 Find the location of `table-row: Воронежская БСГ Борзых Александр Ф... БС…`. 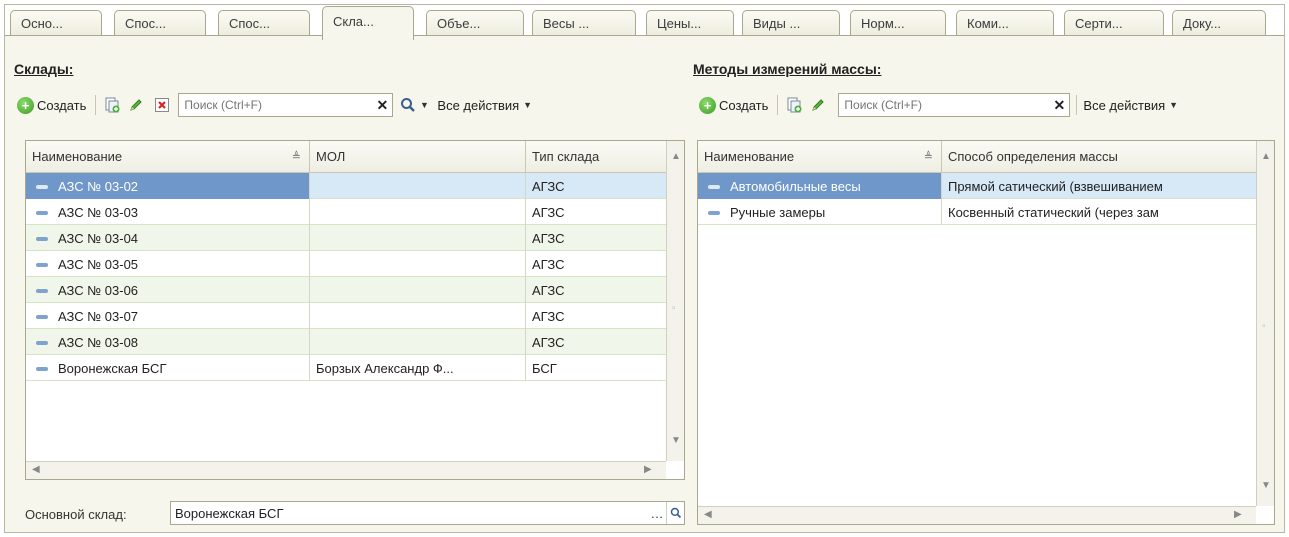

table-row: Воронежская БСГ Борзых Александр Ф... БС… is located at coordinates (346, 368).